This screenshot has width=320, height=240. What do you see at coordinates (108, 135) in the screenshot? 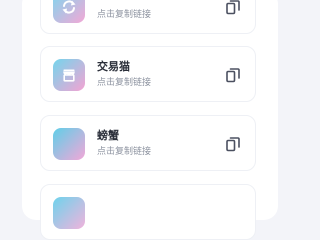
I see `item-name: 螃蟹` at bounding box center [108, 135].